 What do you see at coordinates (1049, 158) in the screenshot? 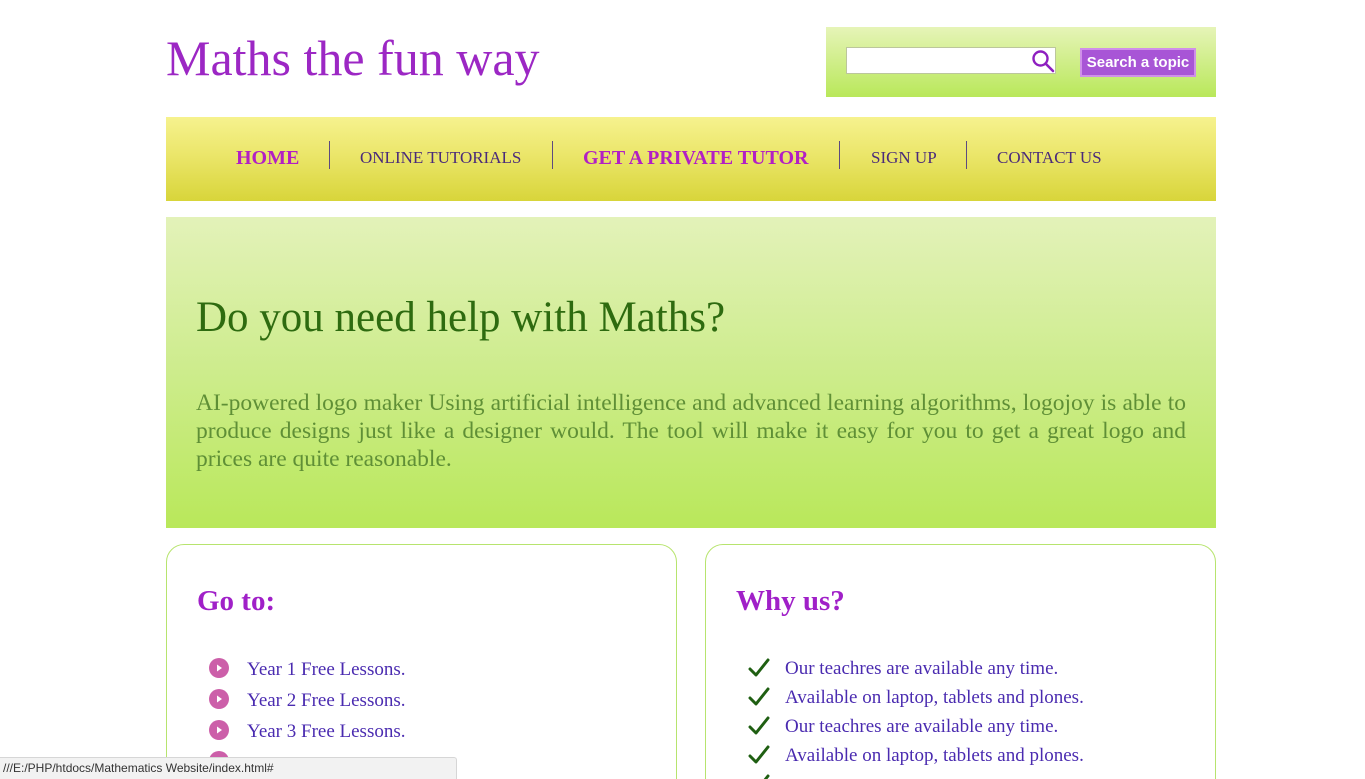
I see `nav-item-contact-us: CONTACT US` at bounding box center [1049, 158].